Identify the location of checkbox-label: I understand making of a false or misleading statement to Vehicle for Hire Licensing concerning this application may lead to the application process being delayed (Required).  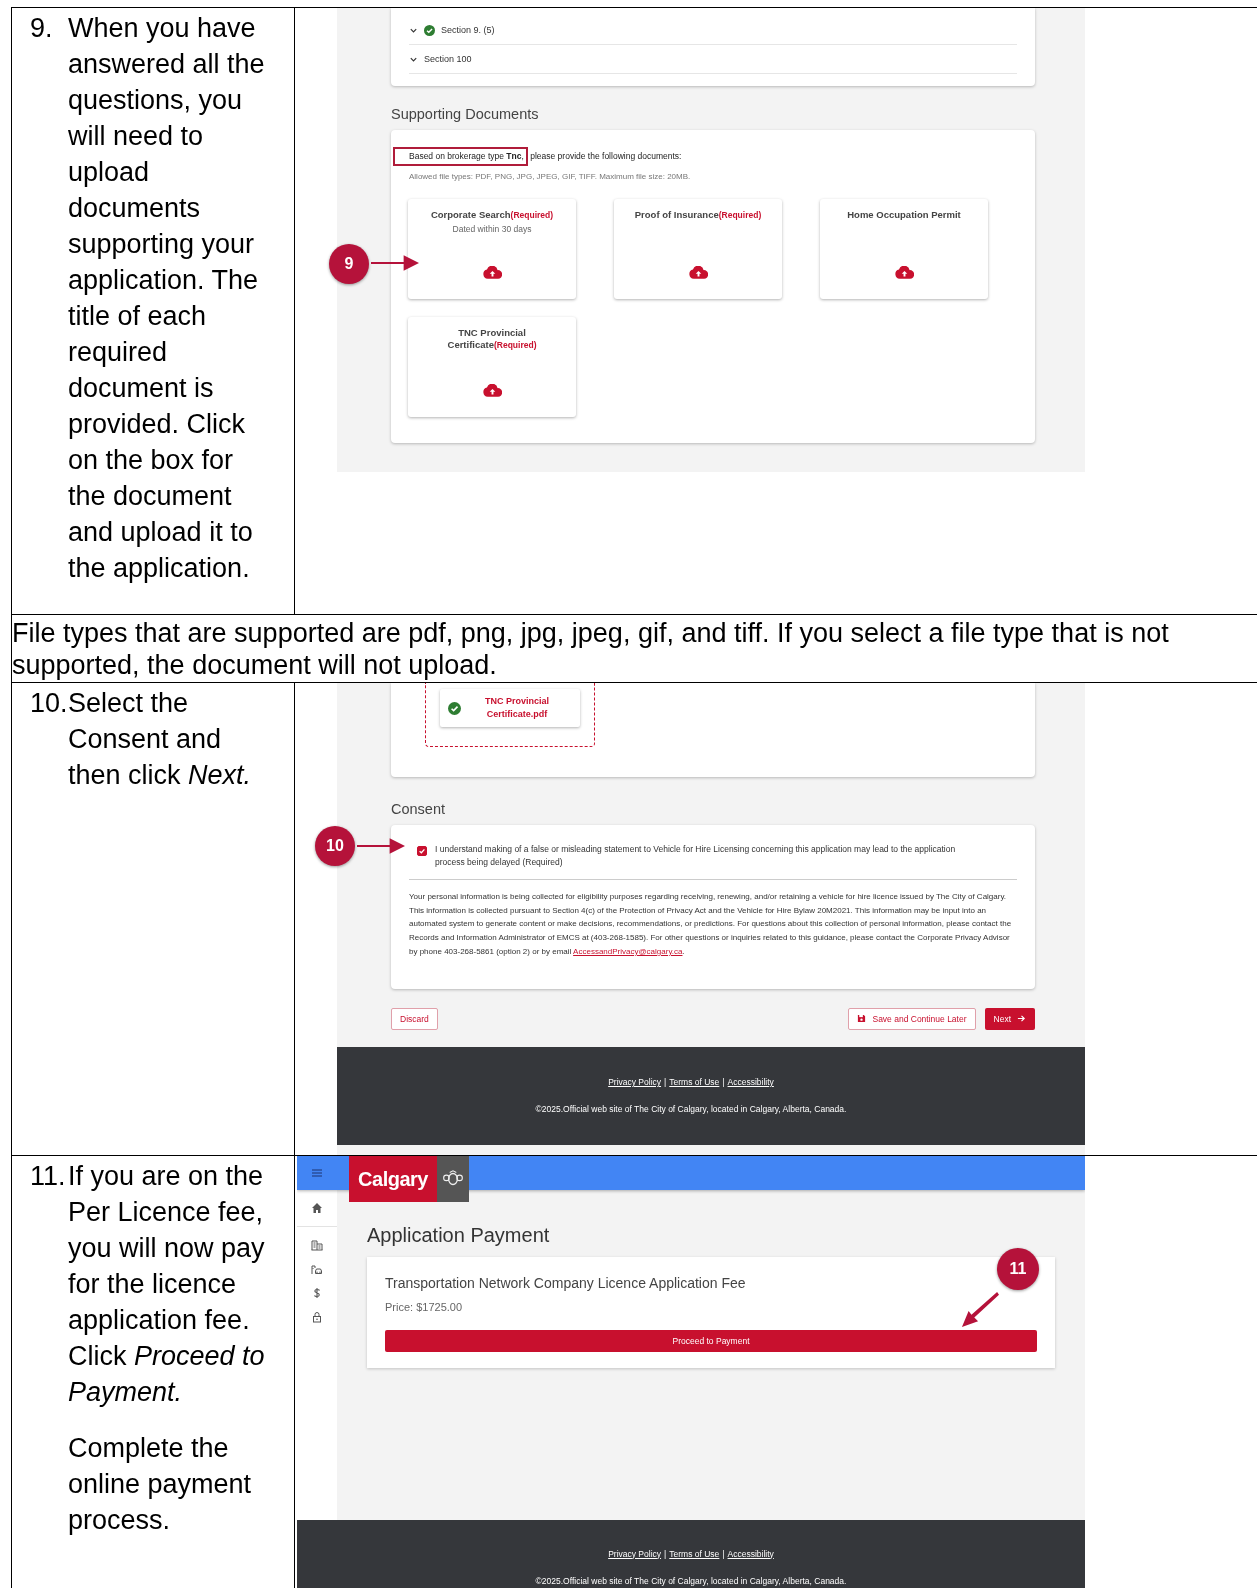
(696, 856).